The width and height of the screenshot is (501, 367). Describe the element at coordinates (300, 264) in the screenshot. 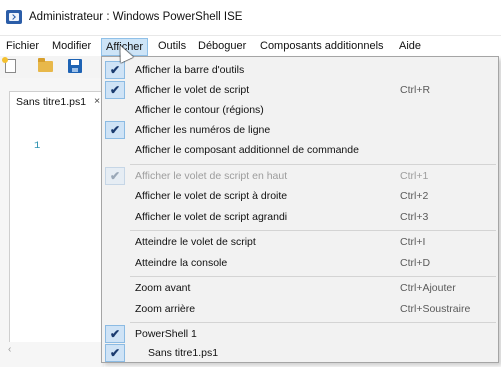

I see `menuitem-atteindre-console: Atteindre la console Ctrl+D` at that location.